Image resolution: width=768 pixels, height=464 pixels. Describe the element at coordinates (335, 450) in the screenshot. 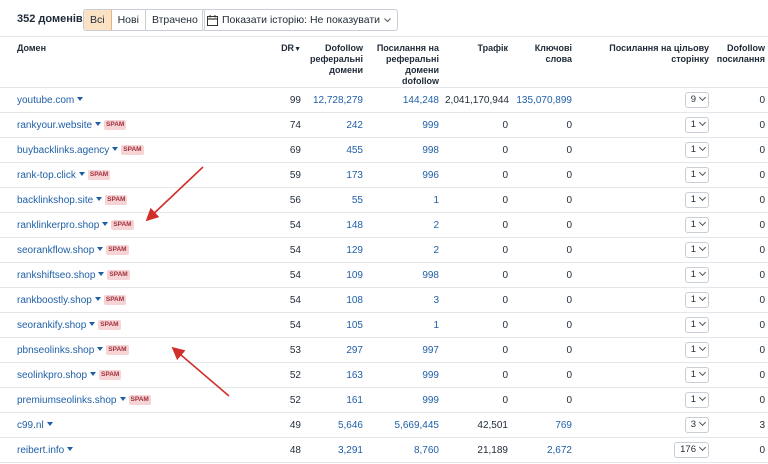

I see `cell-dofollow-ref: 3,291` at that location.